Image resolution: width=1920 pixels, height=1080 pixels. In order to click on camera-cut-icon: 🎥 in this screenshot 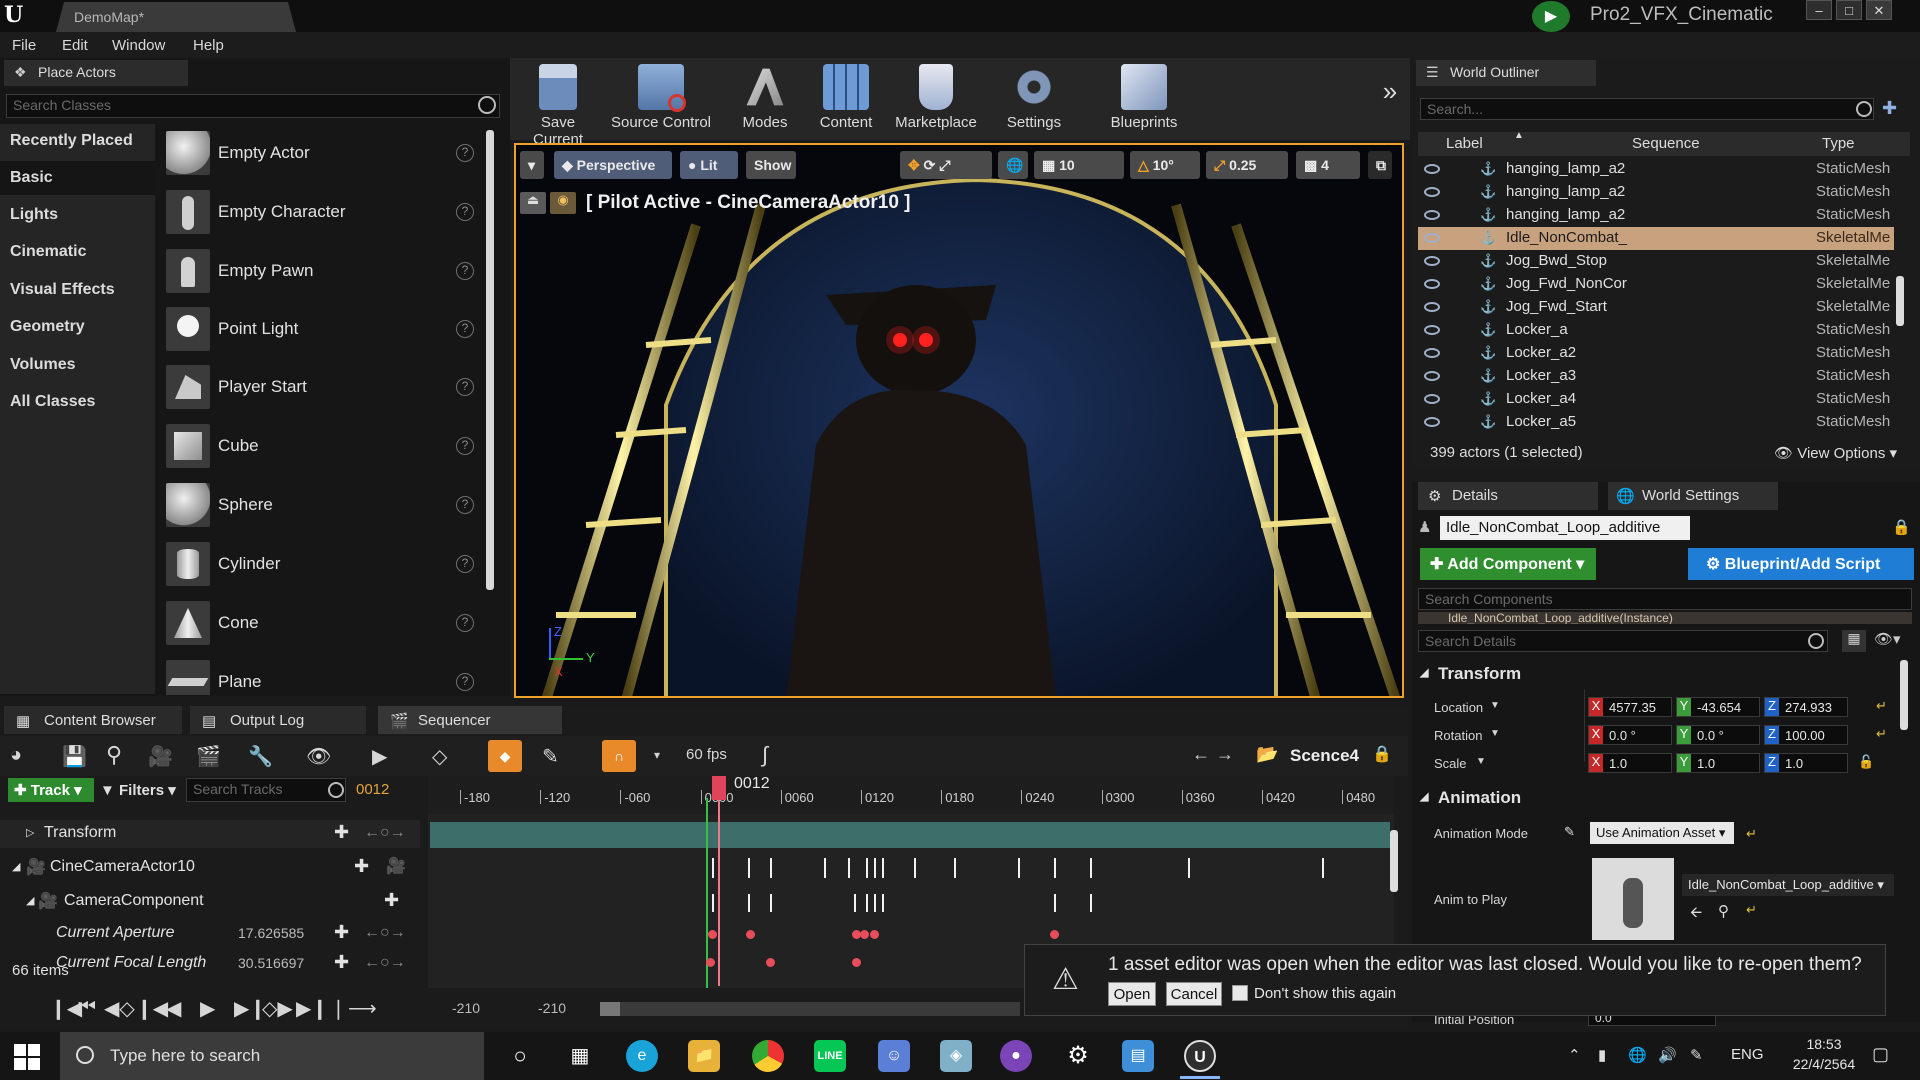, I will do `click(396, 866)`.